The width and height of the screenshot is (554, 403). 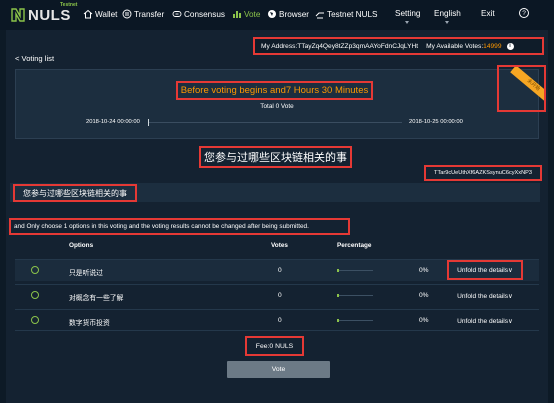 I want to click on status-ribbon: 未开始, so click(x=527, y=86).